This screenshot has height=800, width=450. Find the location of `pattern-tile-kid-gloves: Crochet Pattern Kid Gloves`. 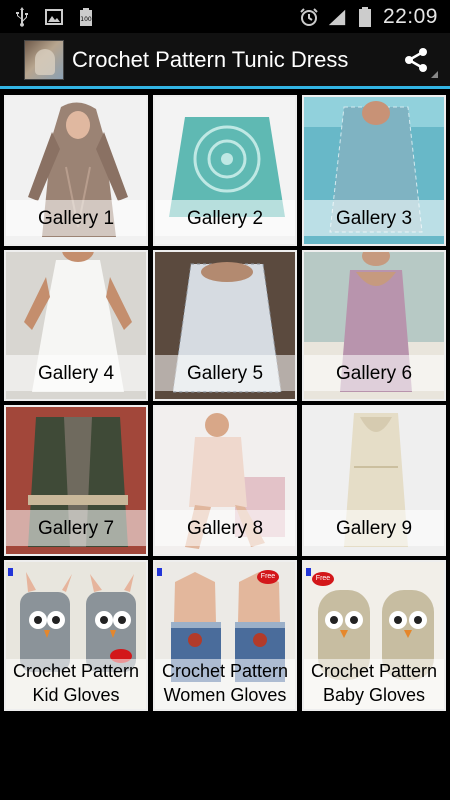

pattern-tile-kid-gloves: Crochet Pattern Kid Gloves is located at coordinates (76, 635).